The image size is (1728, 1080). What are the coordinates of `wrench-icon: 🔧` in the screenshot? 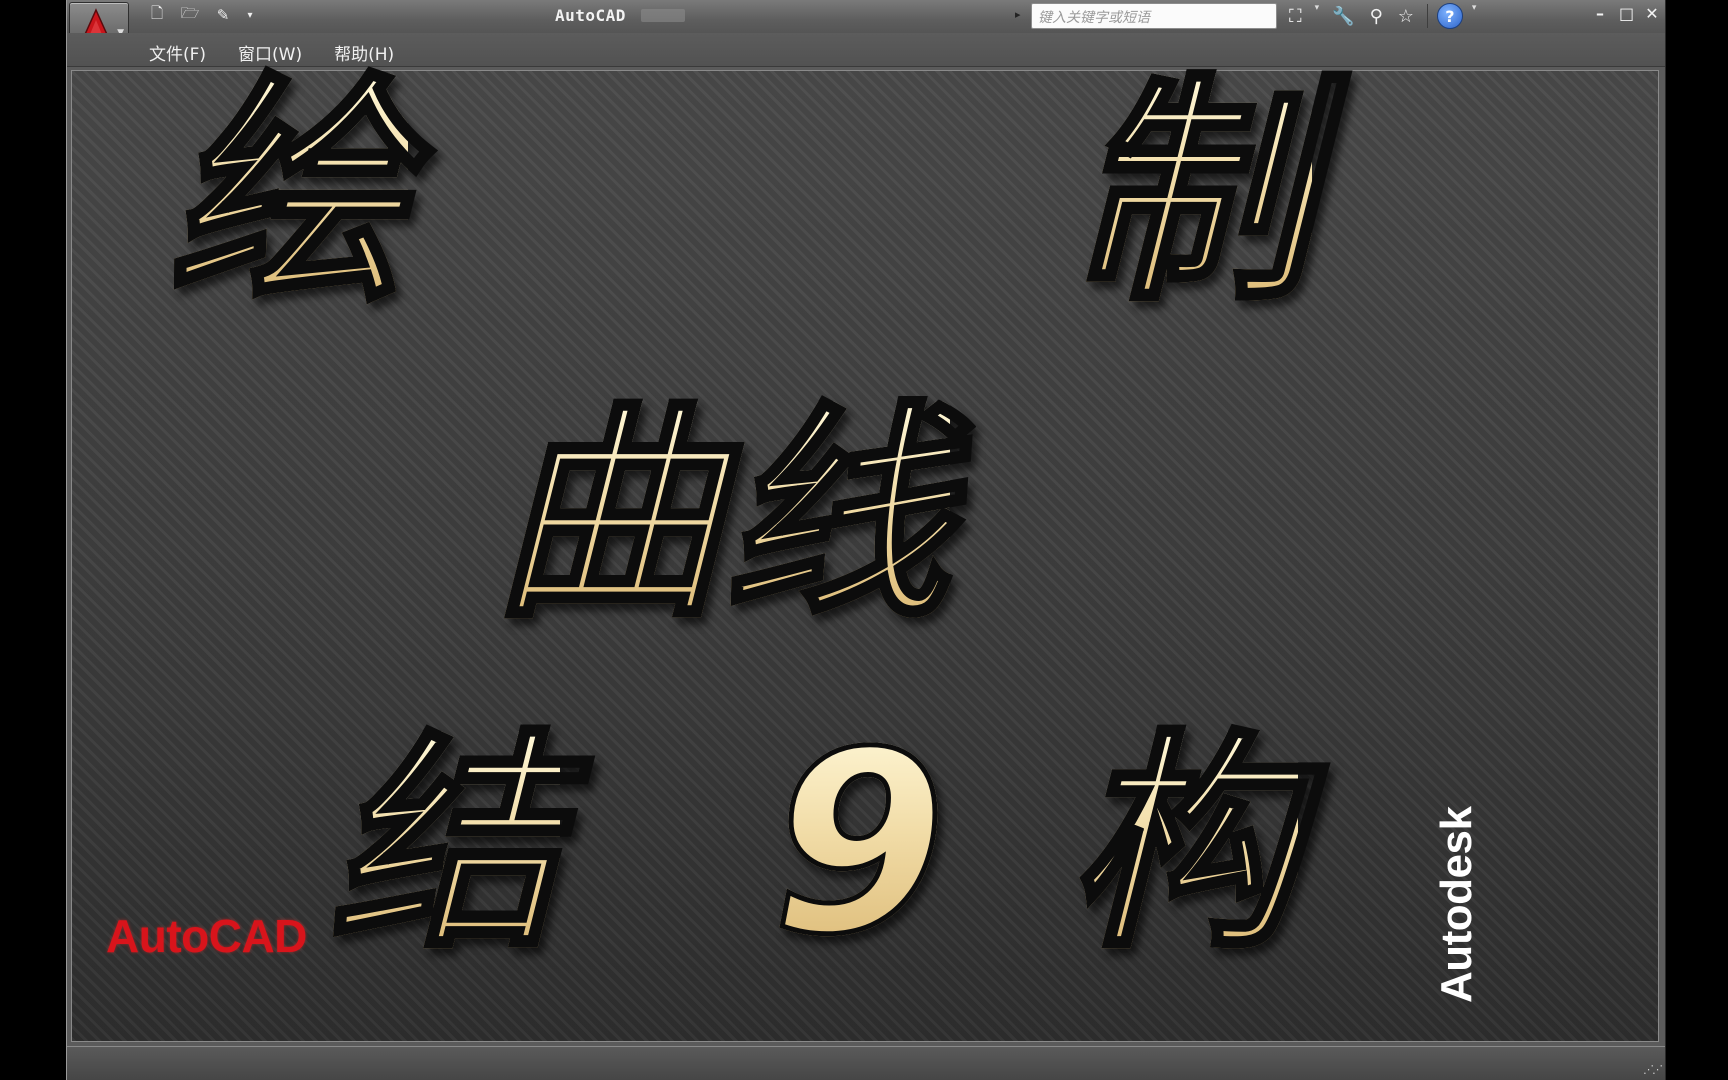 It's located at (1343, 16).